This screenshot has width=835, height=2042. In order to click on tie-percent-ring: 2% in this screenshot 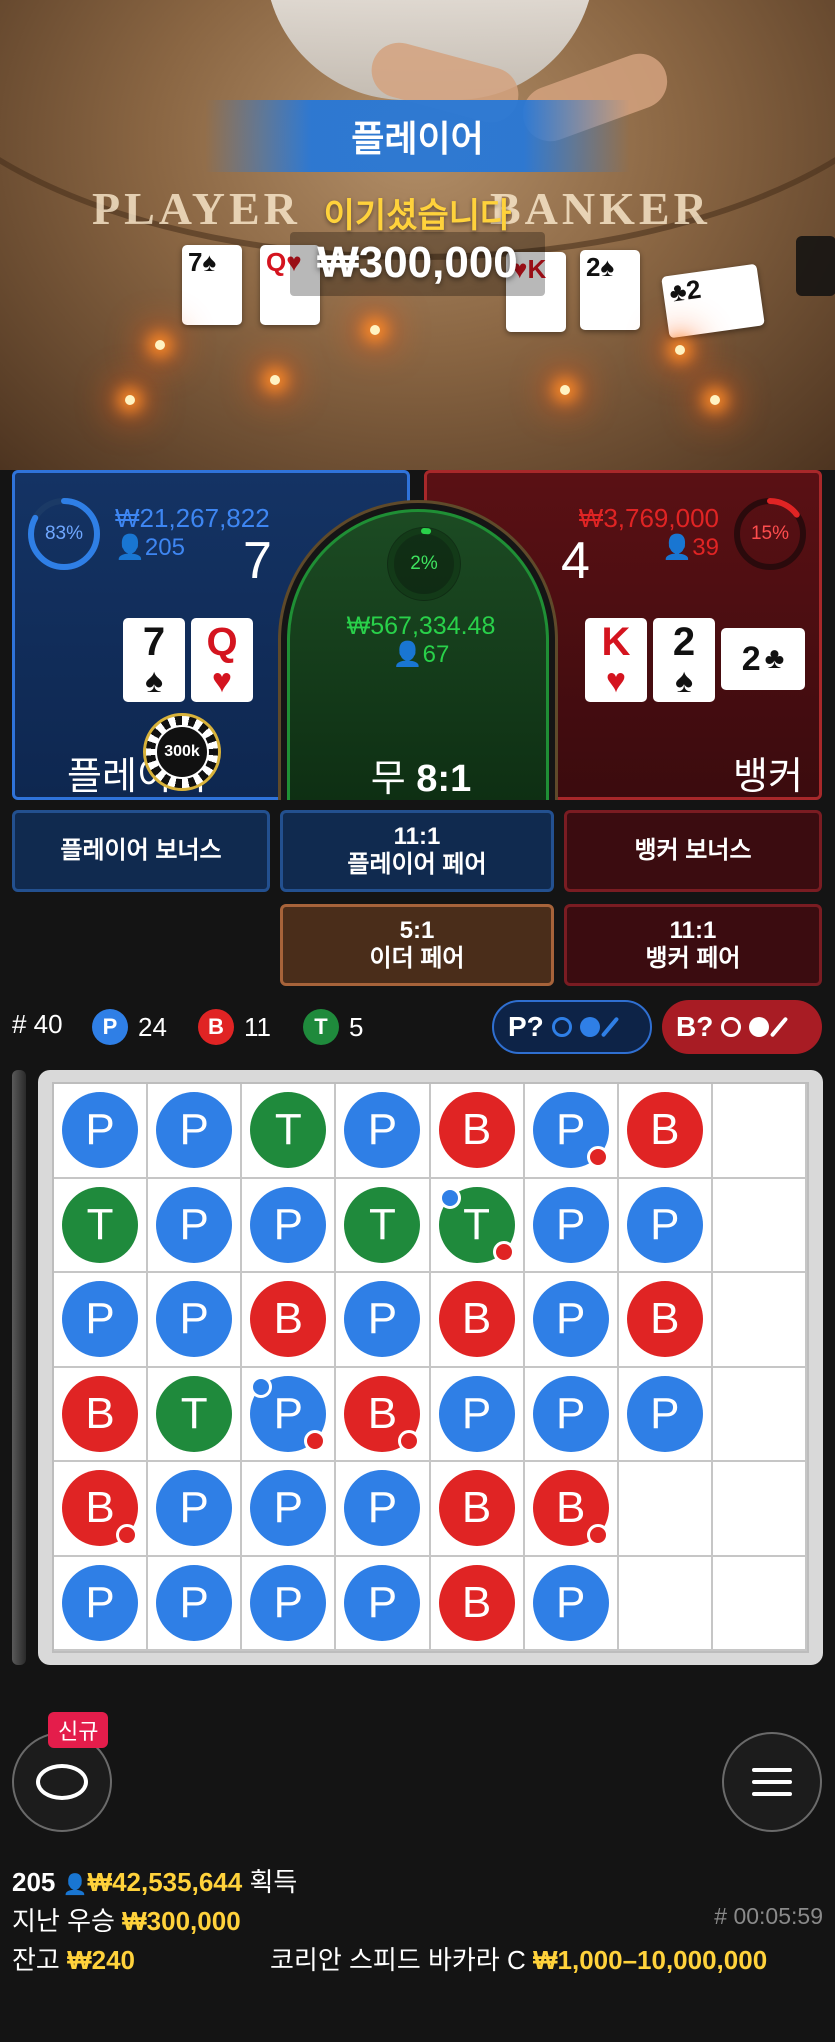, I will do `click(424, 564)`.